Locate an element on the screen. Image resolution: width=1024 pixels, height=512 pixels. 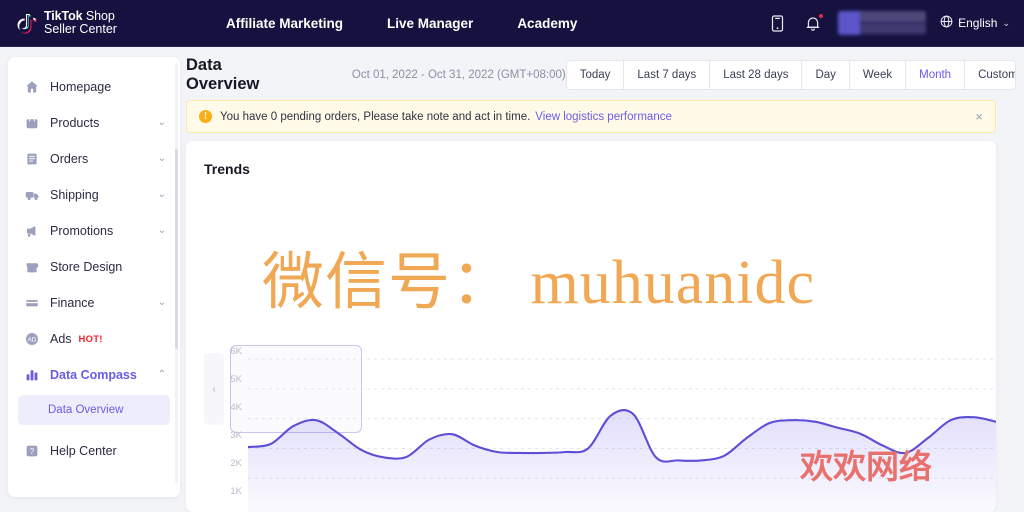
notification-badge is located at coordinates (821, 16).